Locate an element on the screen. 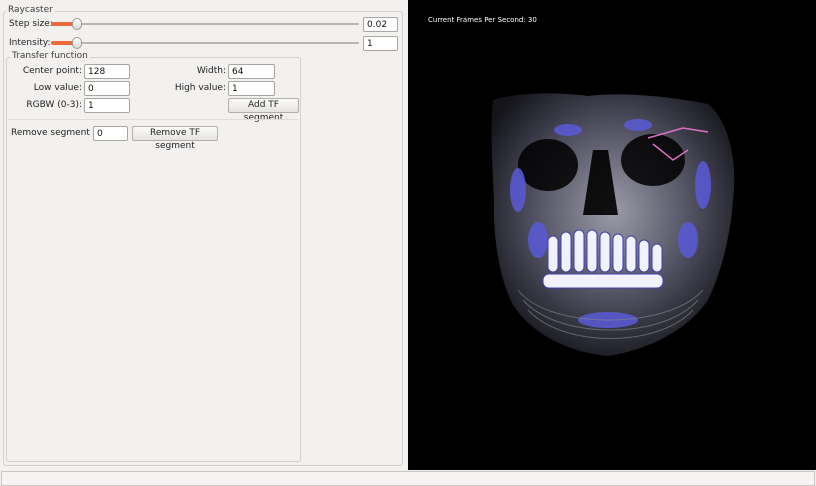 The height and width of the screenshot is (486, 816). intensity-input is located at coordinates (380, 43).